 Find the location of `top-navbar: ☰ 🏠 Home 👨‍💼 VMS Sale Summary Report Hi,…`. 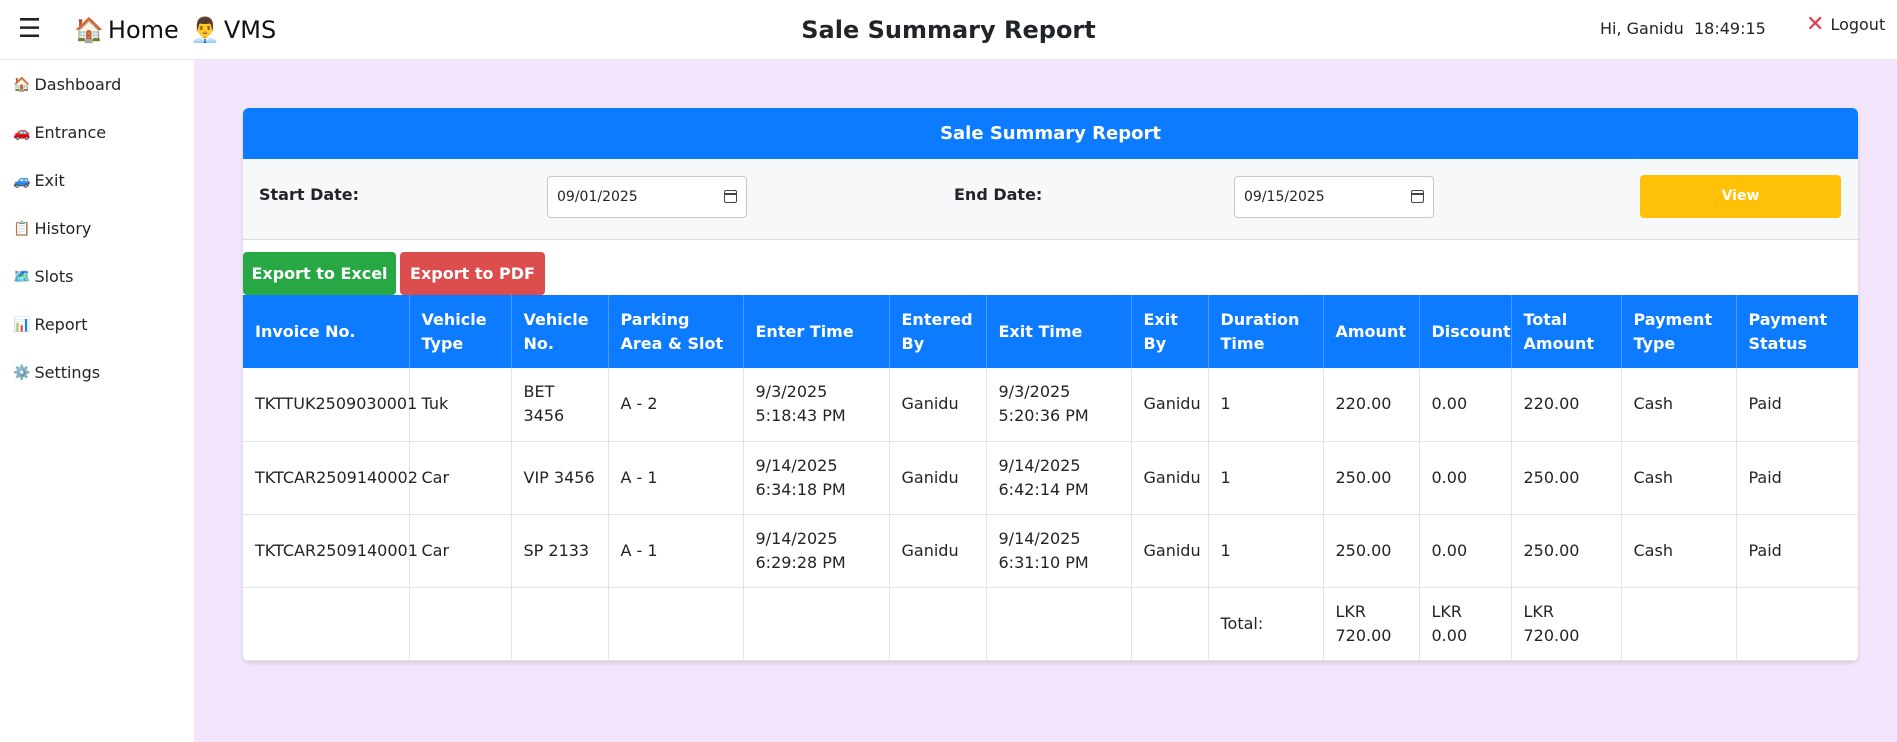

top-navbar: ☰ 🏠 Home 👨‍💼 VMS Sale Summary Report Hi,… is located at coordinates (948, 30).